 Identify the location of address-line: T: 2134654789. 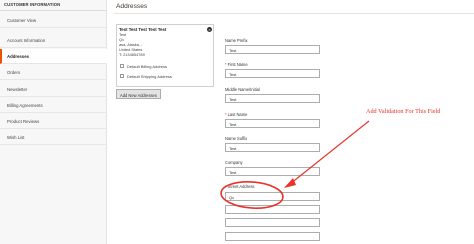
(132, 54).